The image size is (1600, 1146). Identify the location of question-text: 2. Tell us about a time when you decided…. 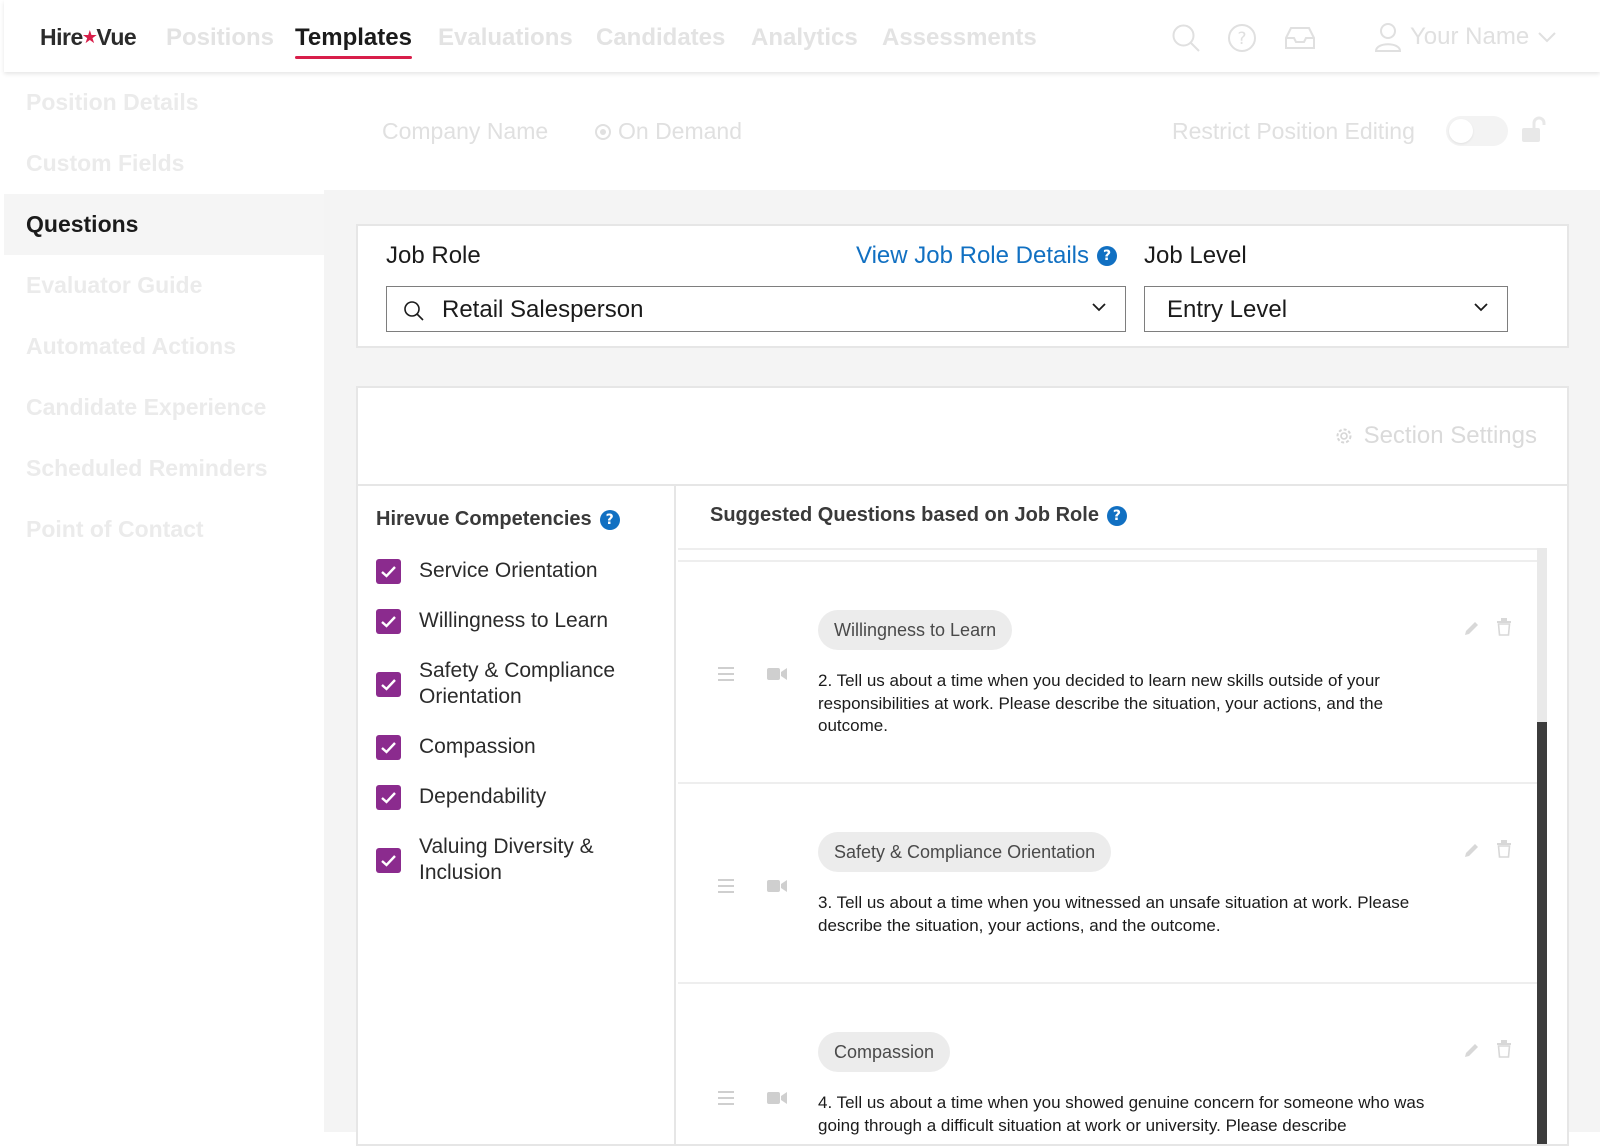
(1101, 703).